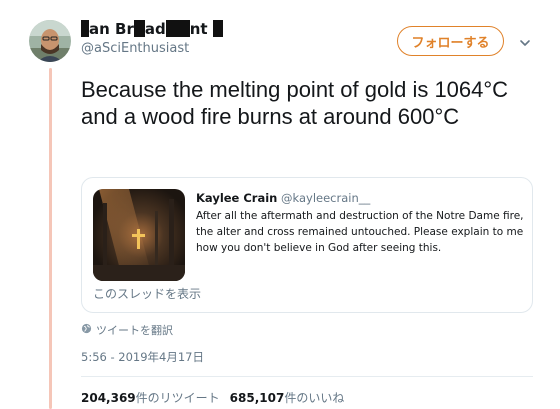 The width and height of the screenshot is (560, 409). I want to click on tweet-stats: 204,369件のリツイート 685,107件のいいね, so click(212, 397).